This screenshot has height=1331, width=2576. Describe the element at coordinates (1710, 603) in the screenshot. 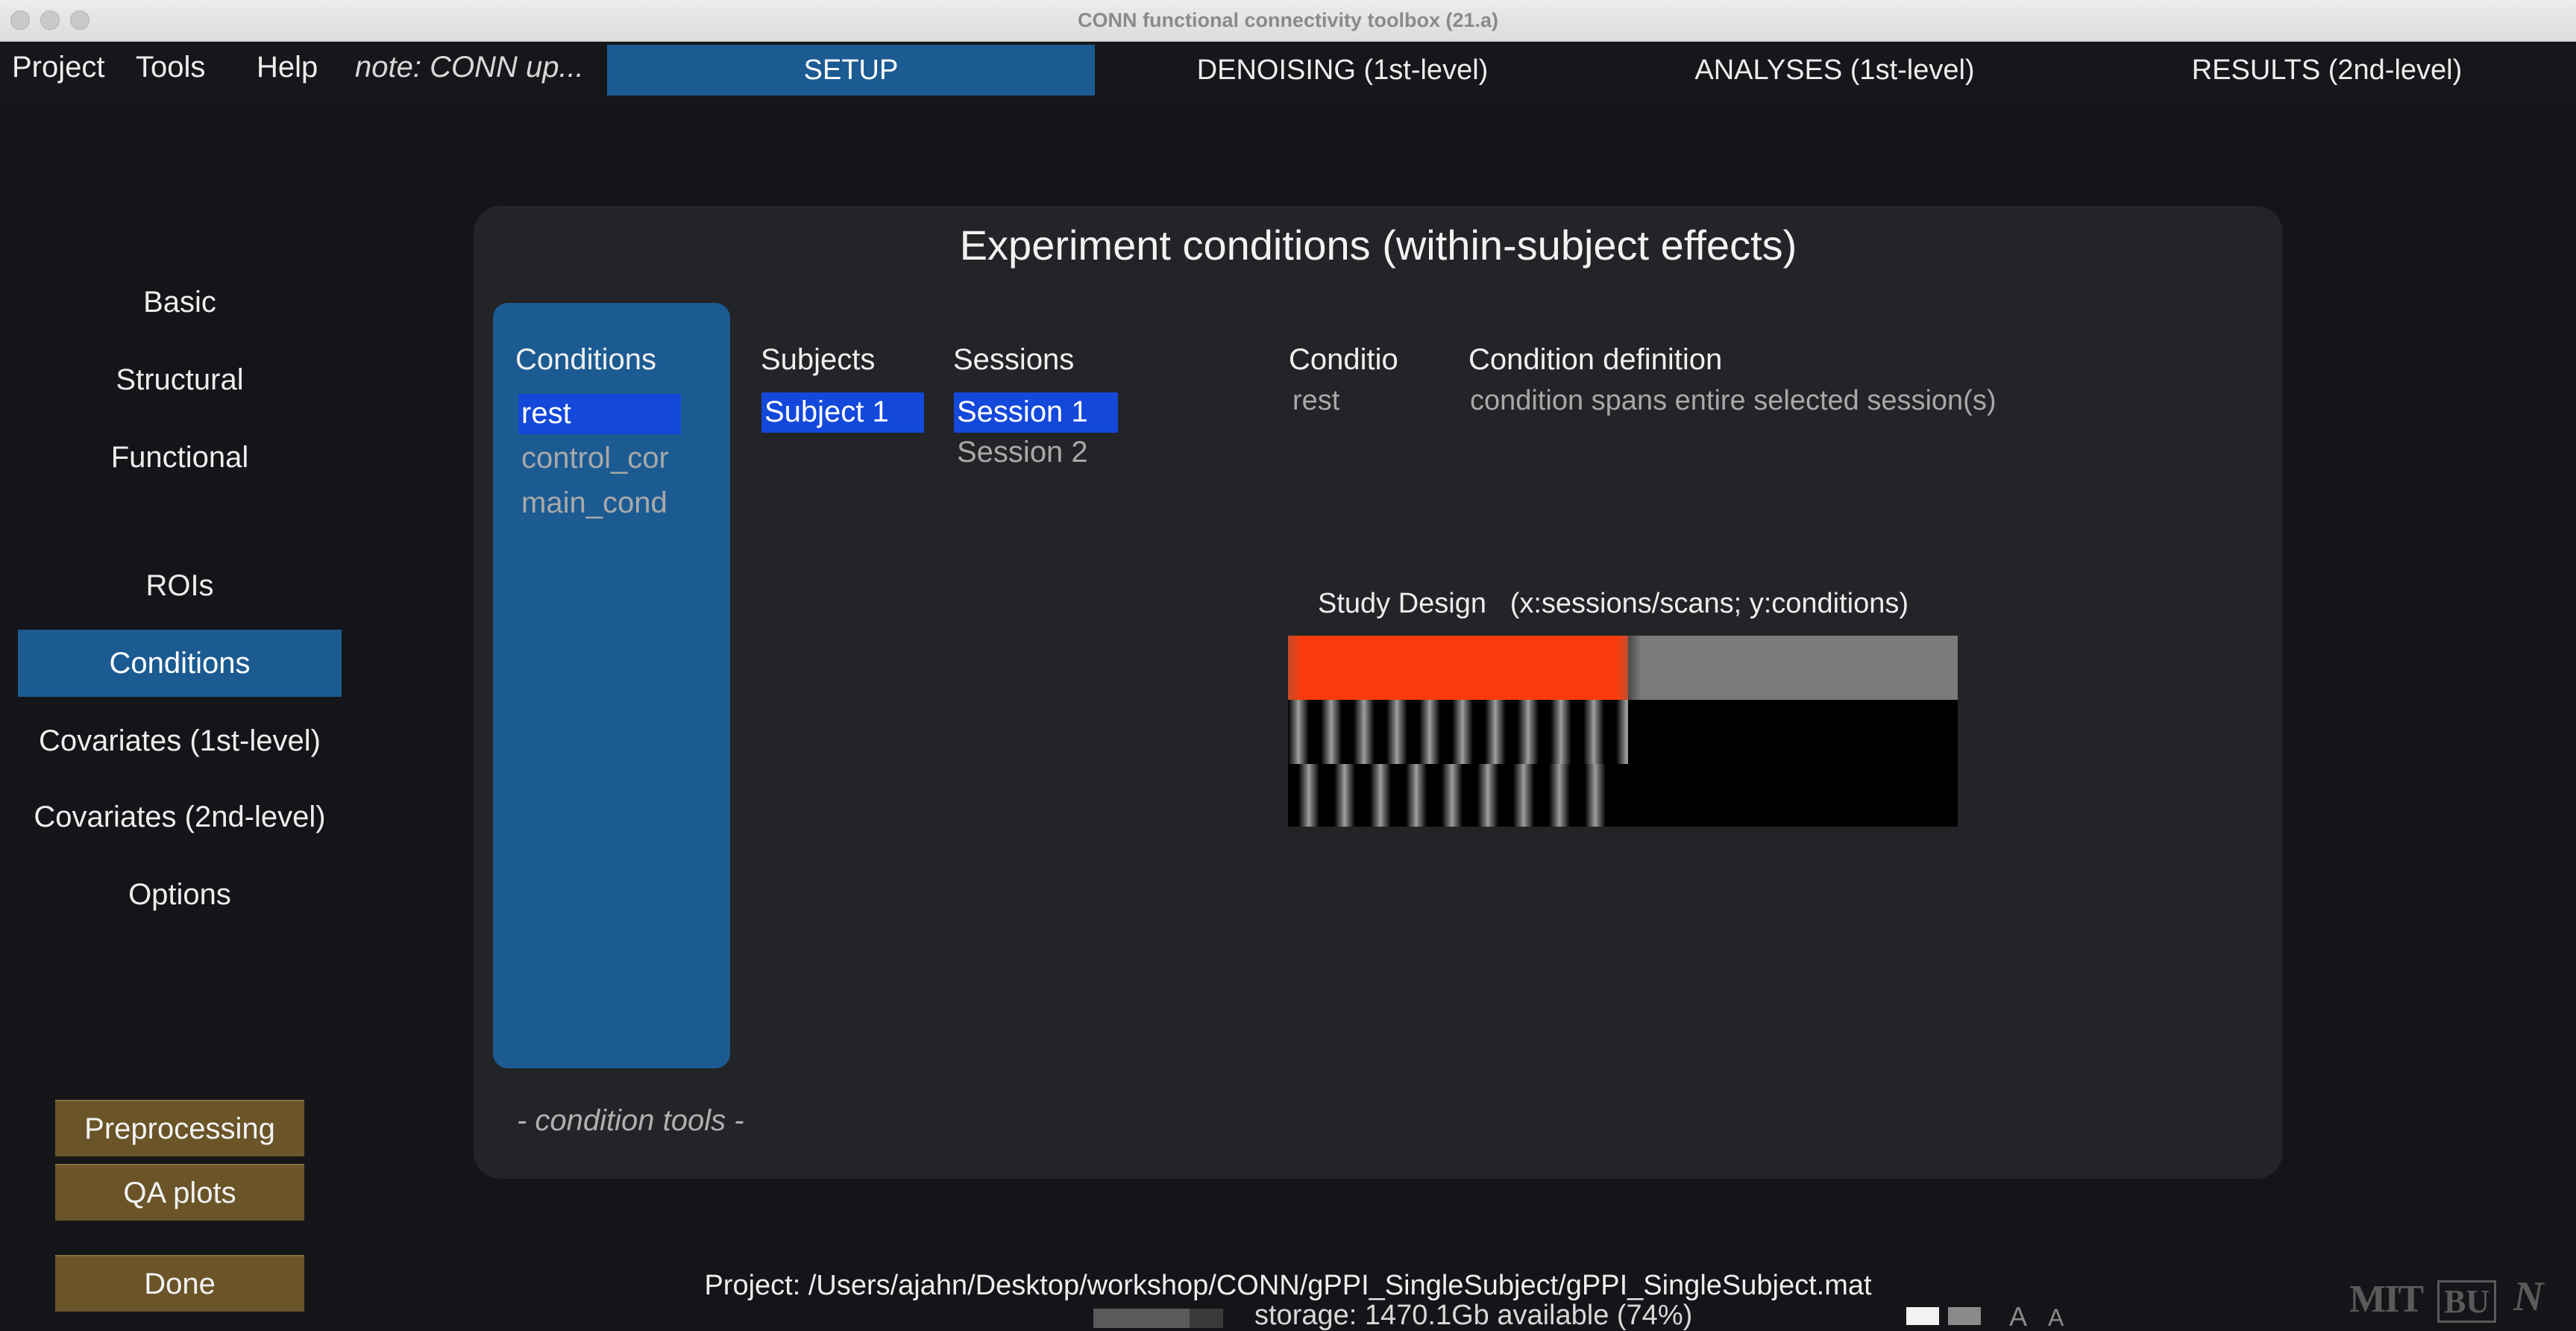

I see `study-design-axes: (x:sessions/scans; y:conditions)` at that location.